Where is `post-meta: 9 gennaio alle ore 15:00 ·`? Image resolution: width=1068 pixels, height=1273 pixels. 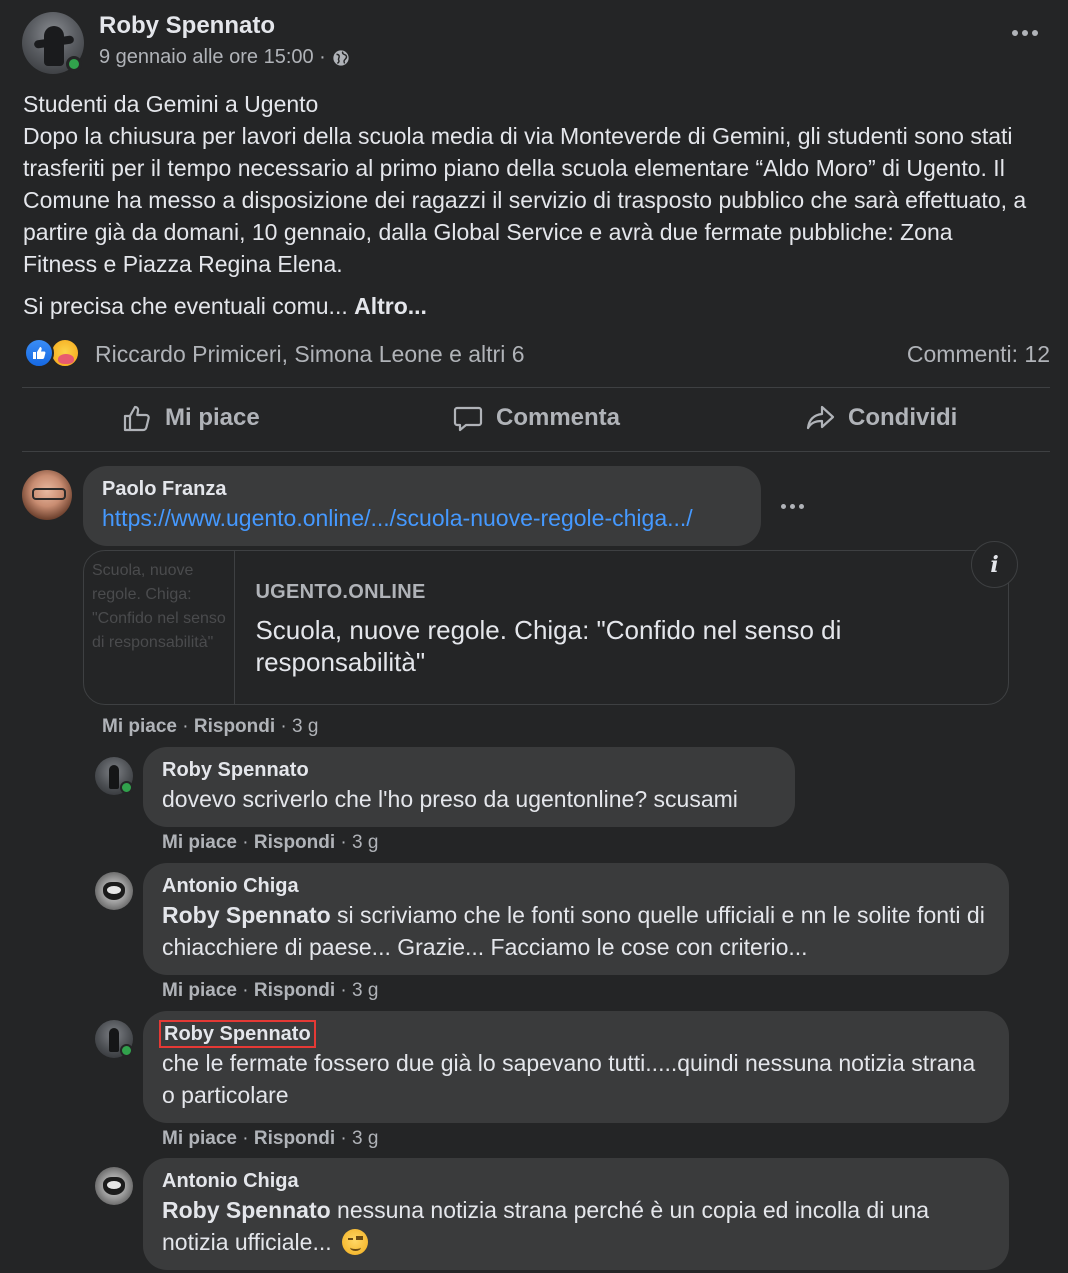
post-meta: 9 gennaio alle ore 15:00 · is located at coordinates (224, 57).